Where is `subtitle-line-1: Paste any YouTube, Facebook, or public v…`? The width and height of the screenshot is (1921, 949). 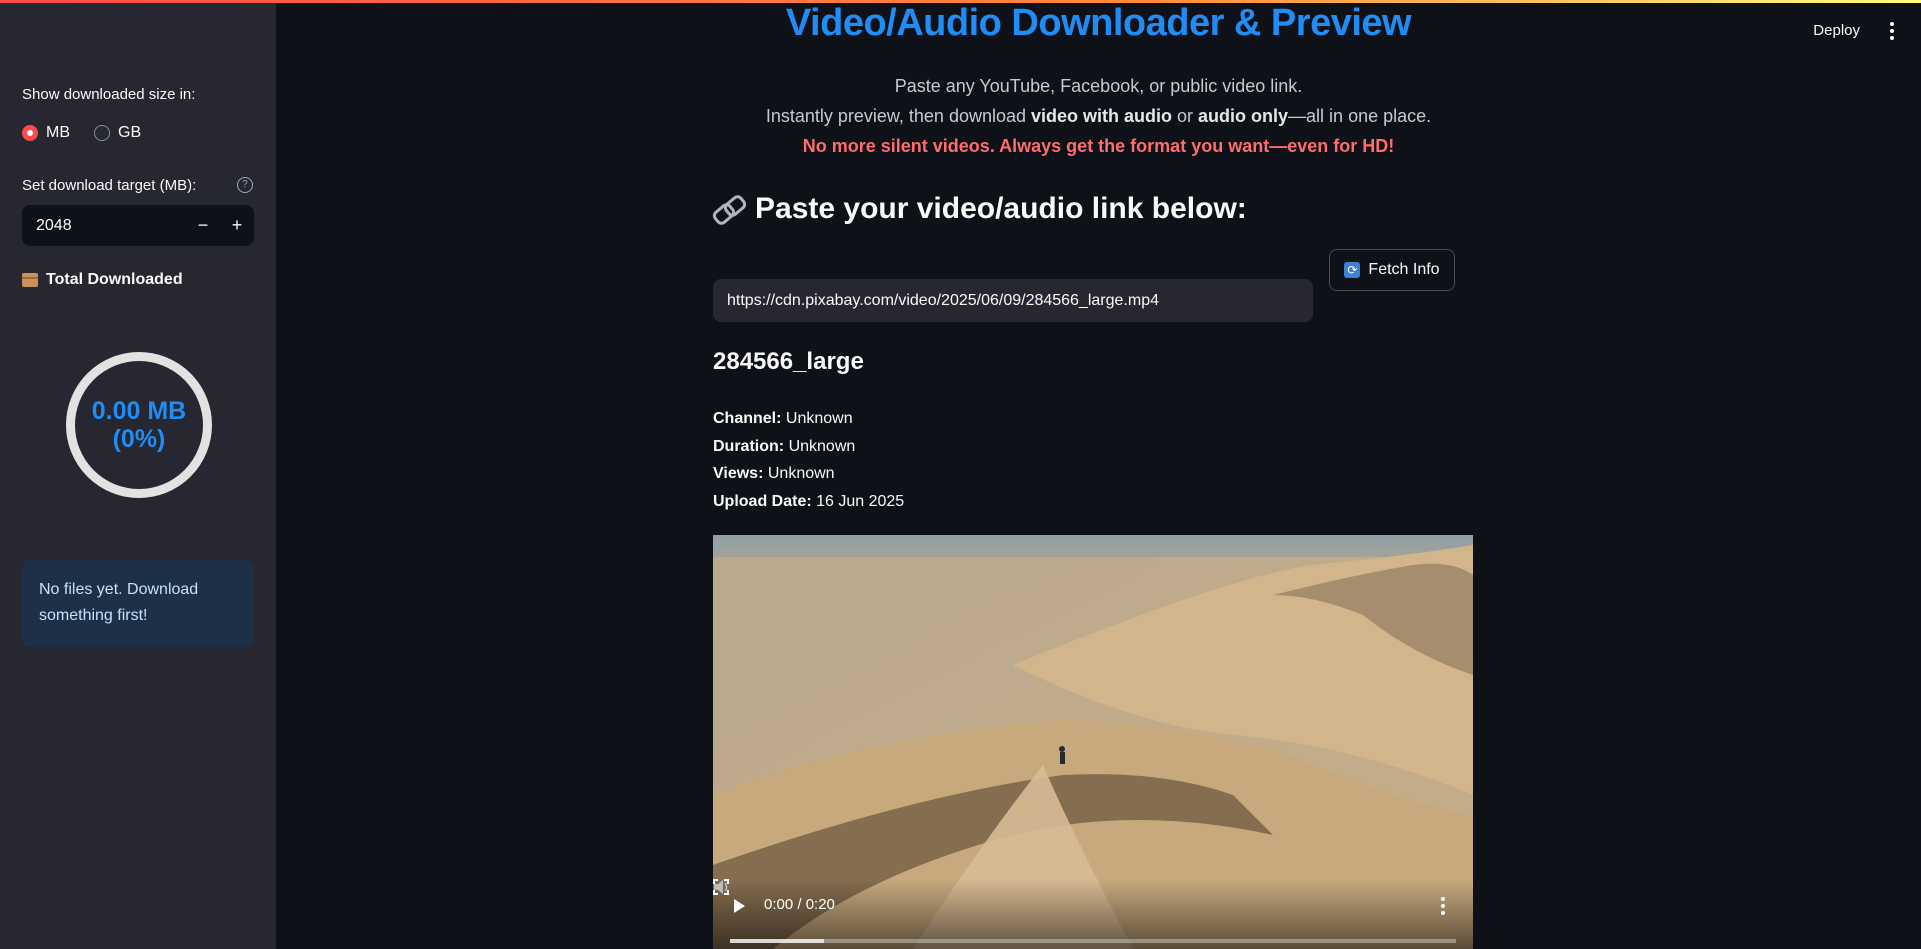 subtitle-line-1: Paste any YouTube, Facebook, or public v… is located at coordinates (1098, 86).